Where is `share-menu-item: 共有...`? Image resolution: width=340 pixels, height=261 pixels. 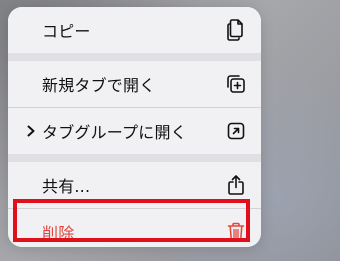
share-menu-item: 共有... is located at coordinates (134, 185).